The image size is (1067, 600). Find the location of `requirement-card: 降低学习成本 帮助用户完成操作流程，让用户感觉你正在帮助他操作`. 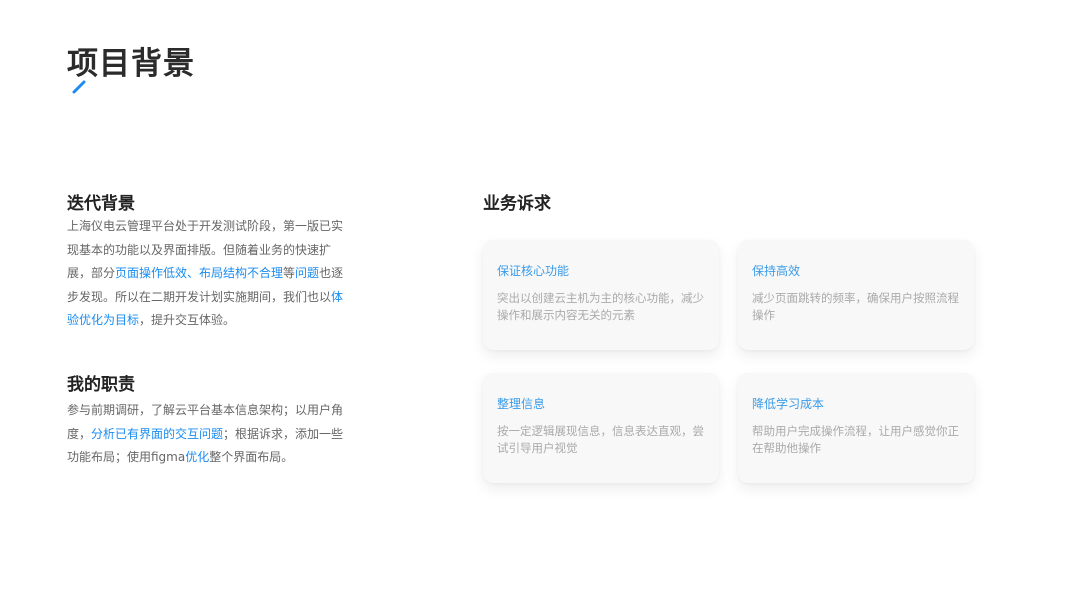

requirement-card: 降低学习成本 帮助用户完成操作流程，让用户感觉你正在帮助他操作 is located at coordinates (856, 428).